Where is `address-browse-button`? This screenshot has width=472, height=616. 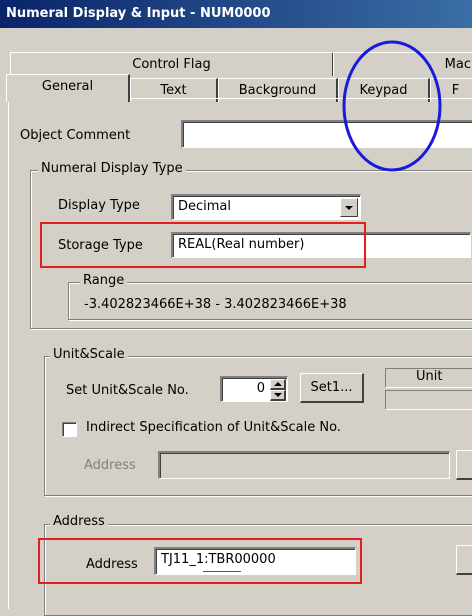 address-browse-button is located at coordinates (464, 560).